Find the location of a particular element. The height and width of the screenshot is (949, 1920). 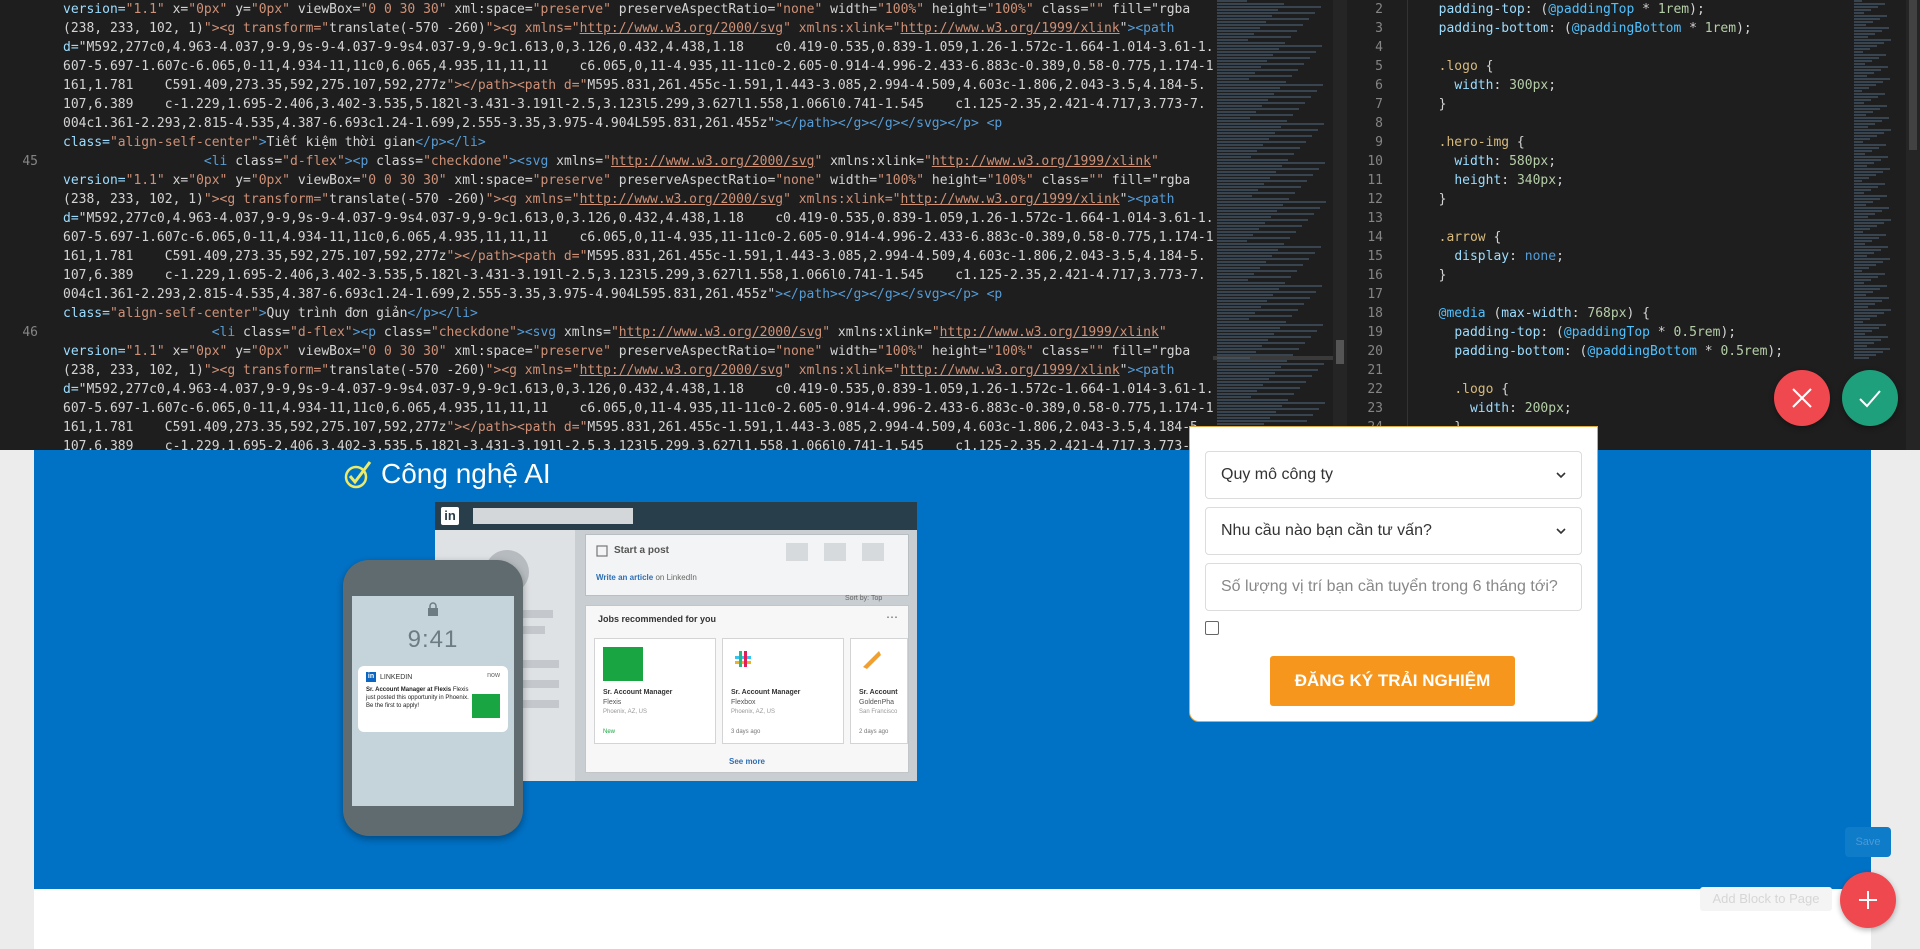

code-text: width: 300px; is located at coordinates (1505, 85).